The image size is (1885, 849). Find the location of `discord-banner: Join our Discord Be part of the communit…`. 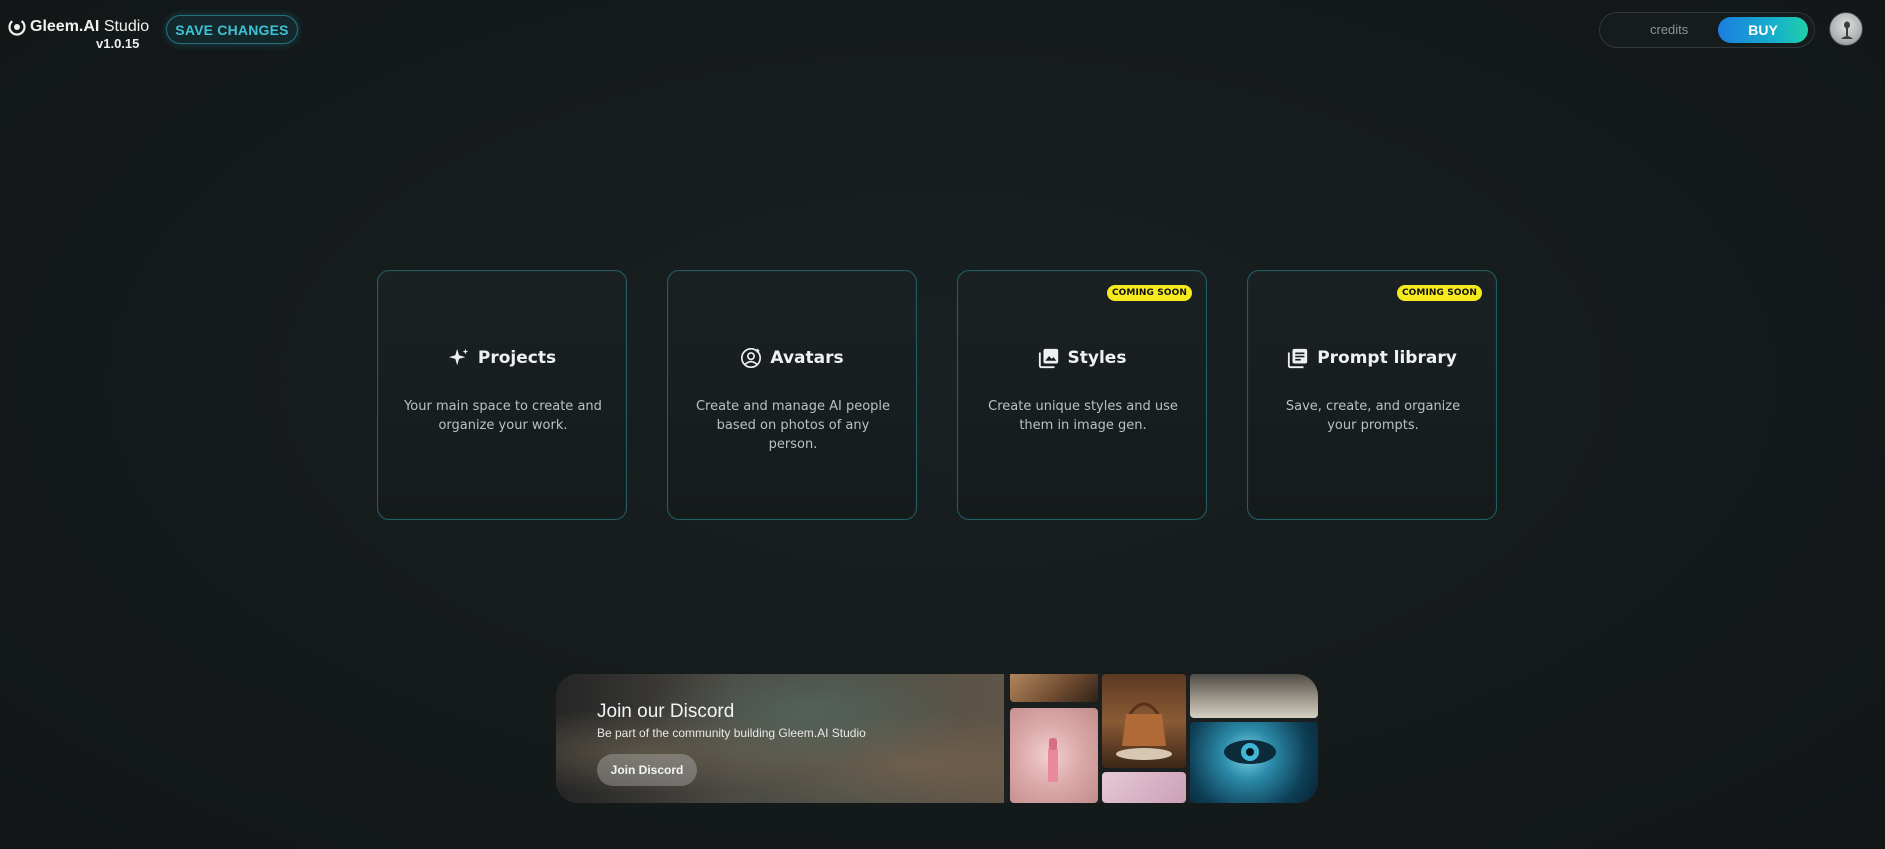

discord-banner: Join our Discord Be part of the communit… is located at coordinates (937, 738).